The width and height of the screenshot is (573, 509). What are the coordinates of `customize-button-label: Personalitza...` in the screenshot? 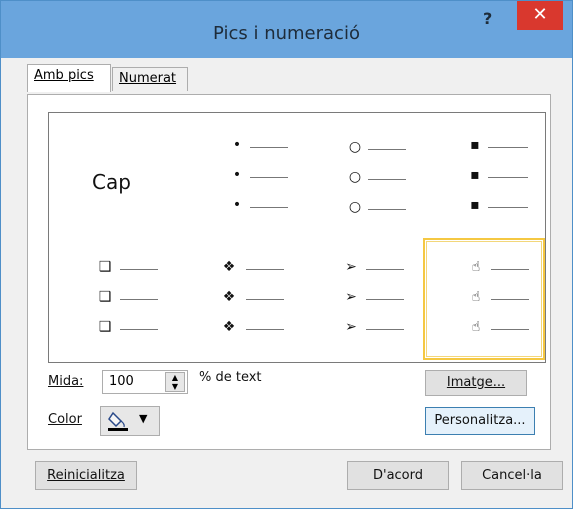 It's located at (480, 420).